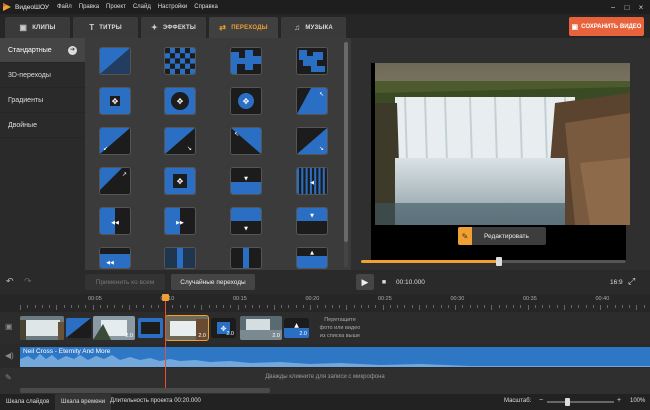 The width and height of the screenshot is (650, 410). Describe the element at coordinates (243, 27) in the screenshot. I see `tab-transitions: ⇄ ПЕРЕХОДЫ` at that location.